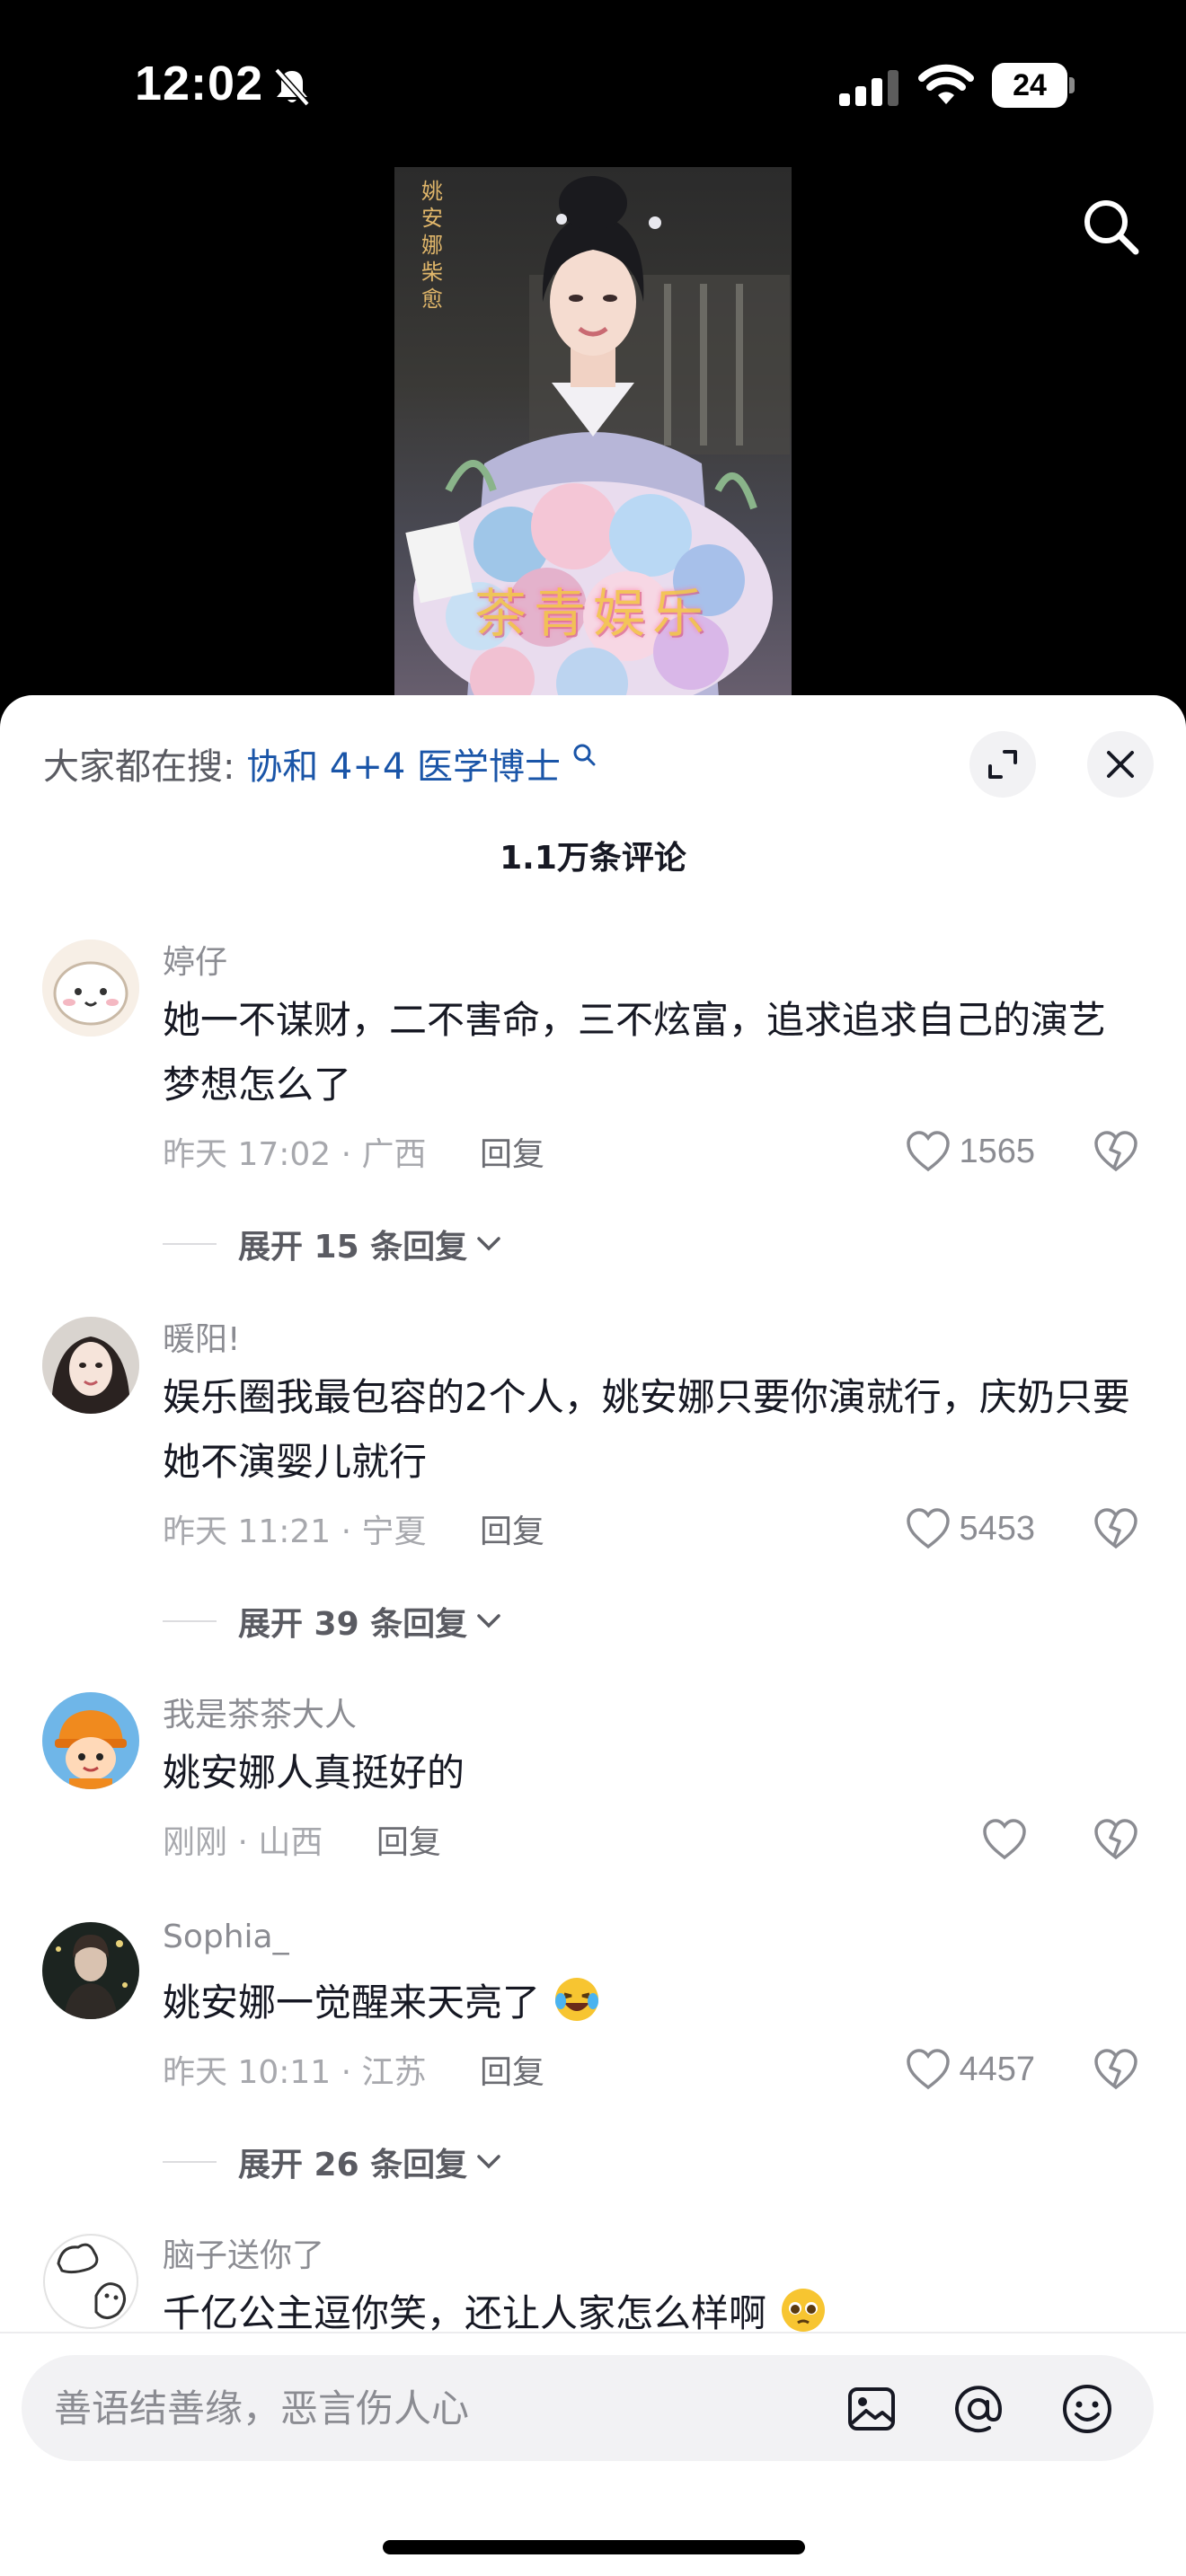 The image size is (1186, 2576). I want to click on like-button: 4457, so click(970, 2069).